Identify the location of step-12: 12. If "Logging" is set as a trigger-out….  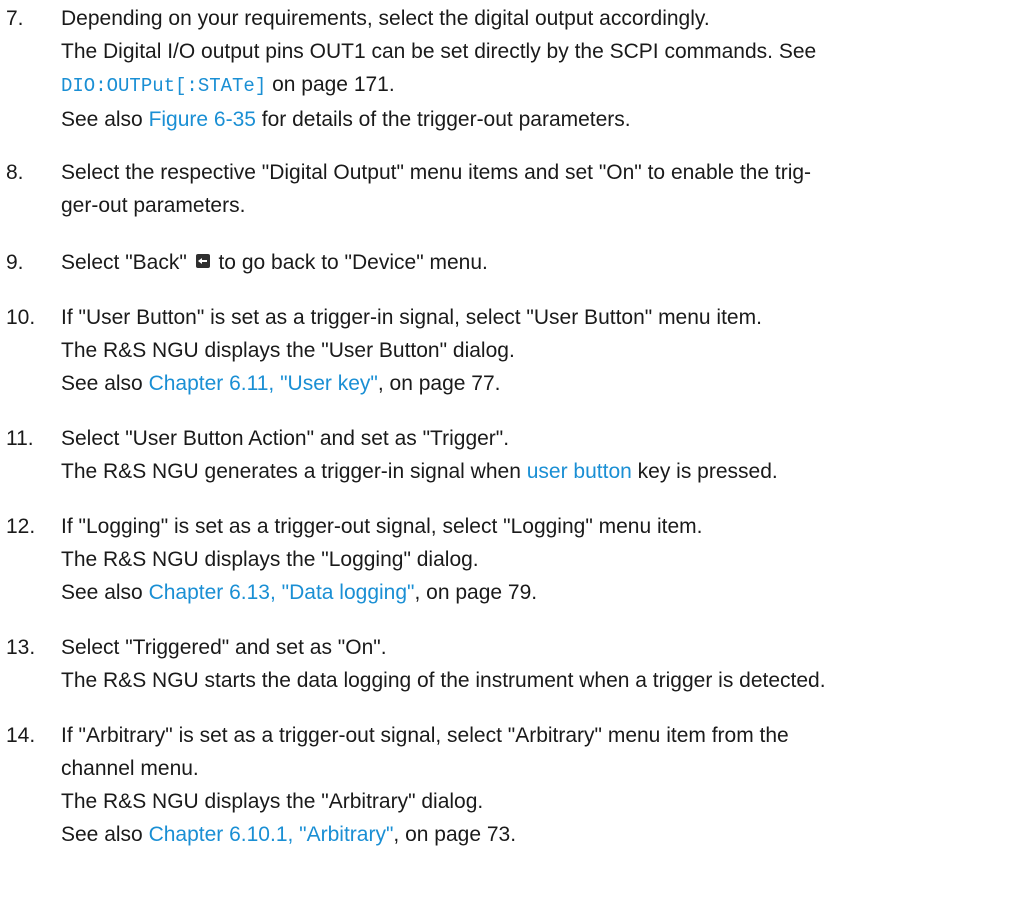
(514, 559).